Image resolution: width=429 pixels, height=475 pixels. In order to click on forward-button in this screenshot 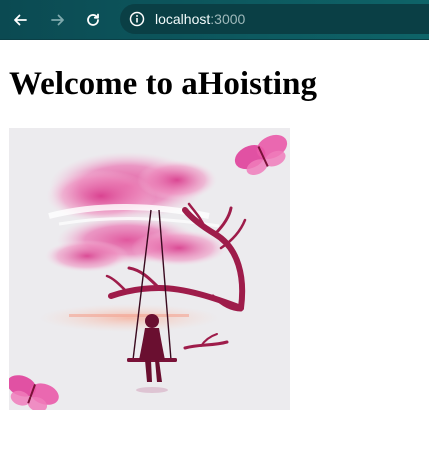, I will do `click(58, 20)`.